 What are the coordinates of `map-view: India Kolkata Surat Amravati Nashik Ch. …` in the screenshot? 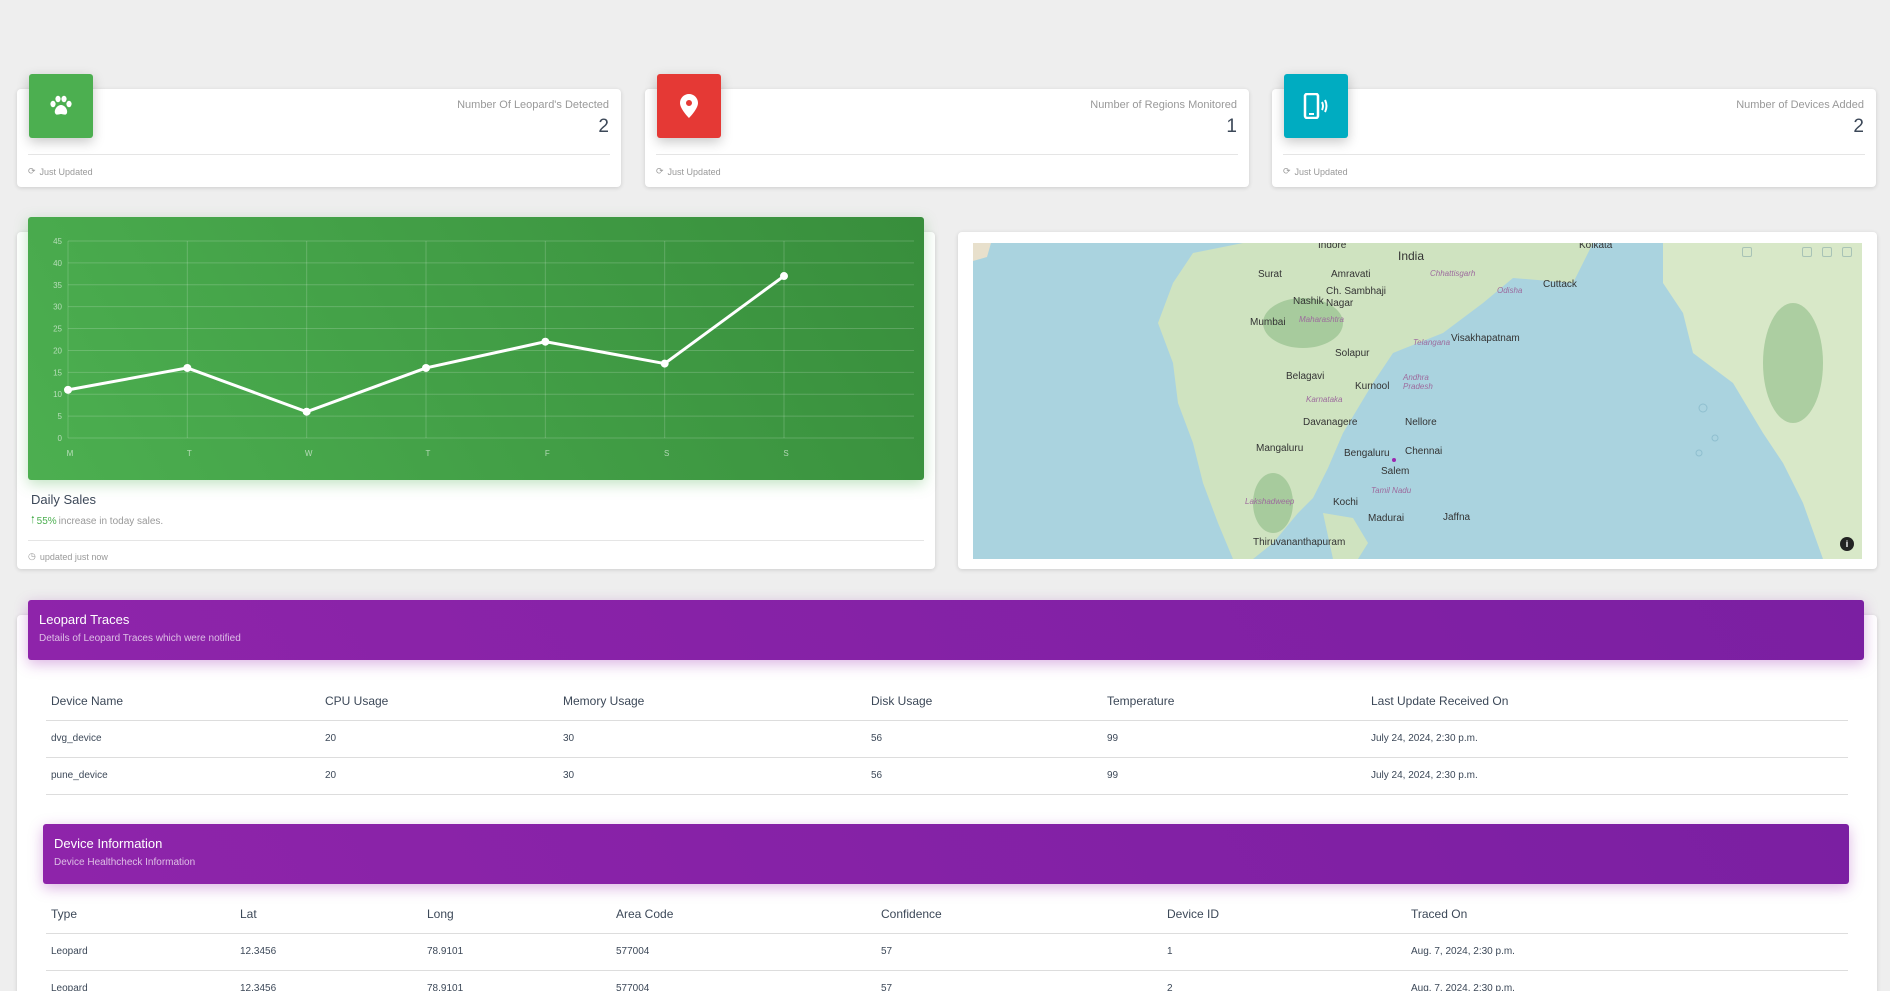 It's located at (1417, 401).